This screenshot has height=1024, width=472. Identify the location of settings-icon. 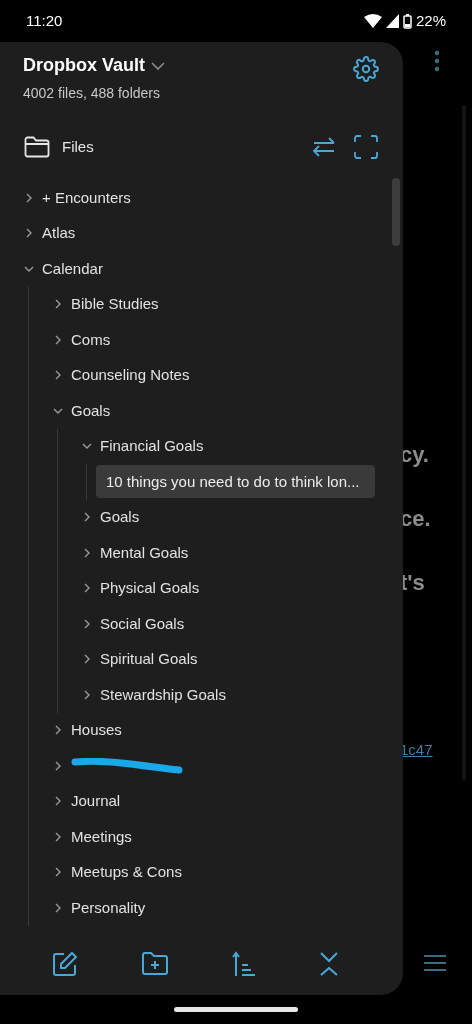
(366, 69).